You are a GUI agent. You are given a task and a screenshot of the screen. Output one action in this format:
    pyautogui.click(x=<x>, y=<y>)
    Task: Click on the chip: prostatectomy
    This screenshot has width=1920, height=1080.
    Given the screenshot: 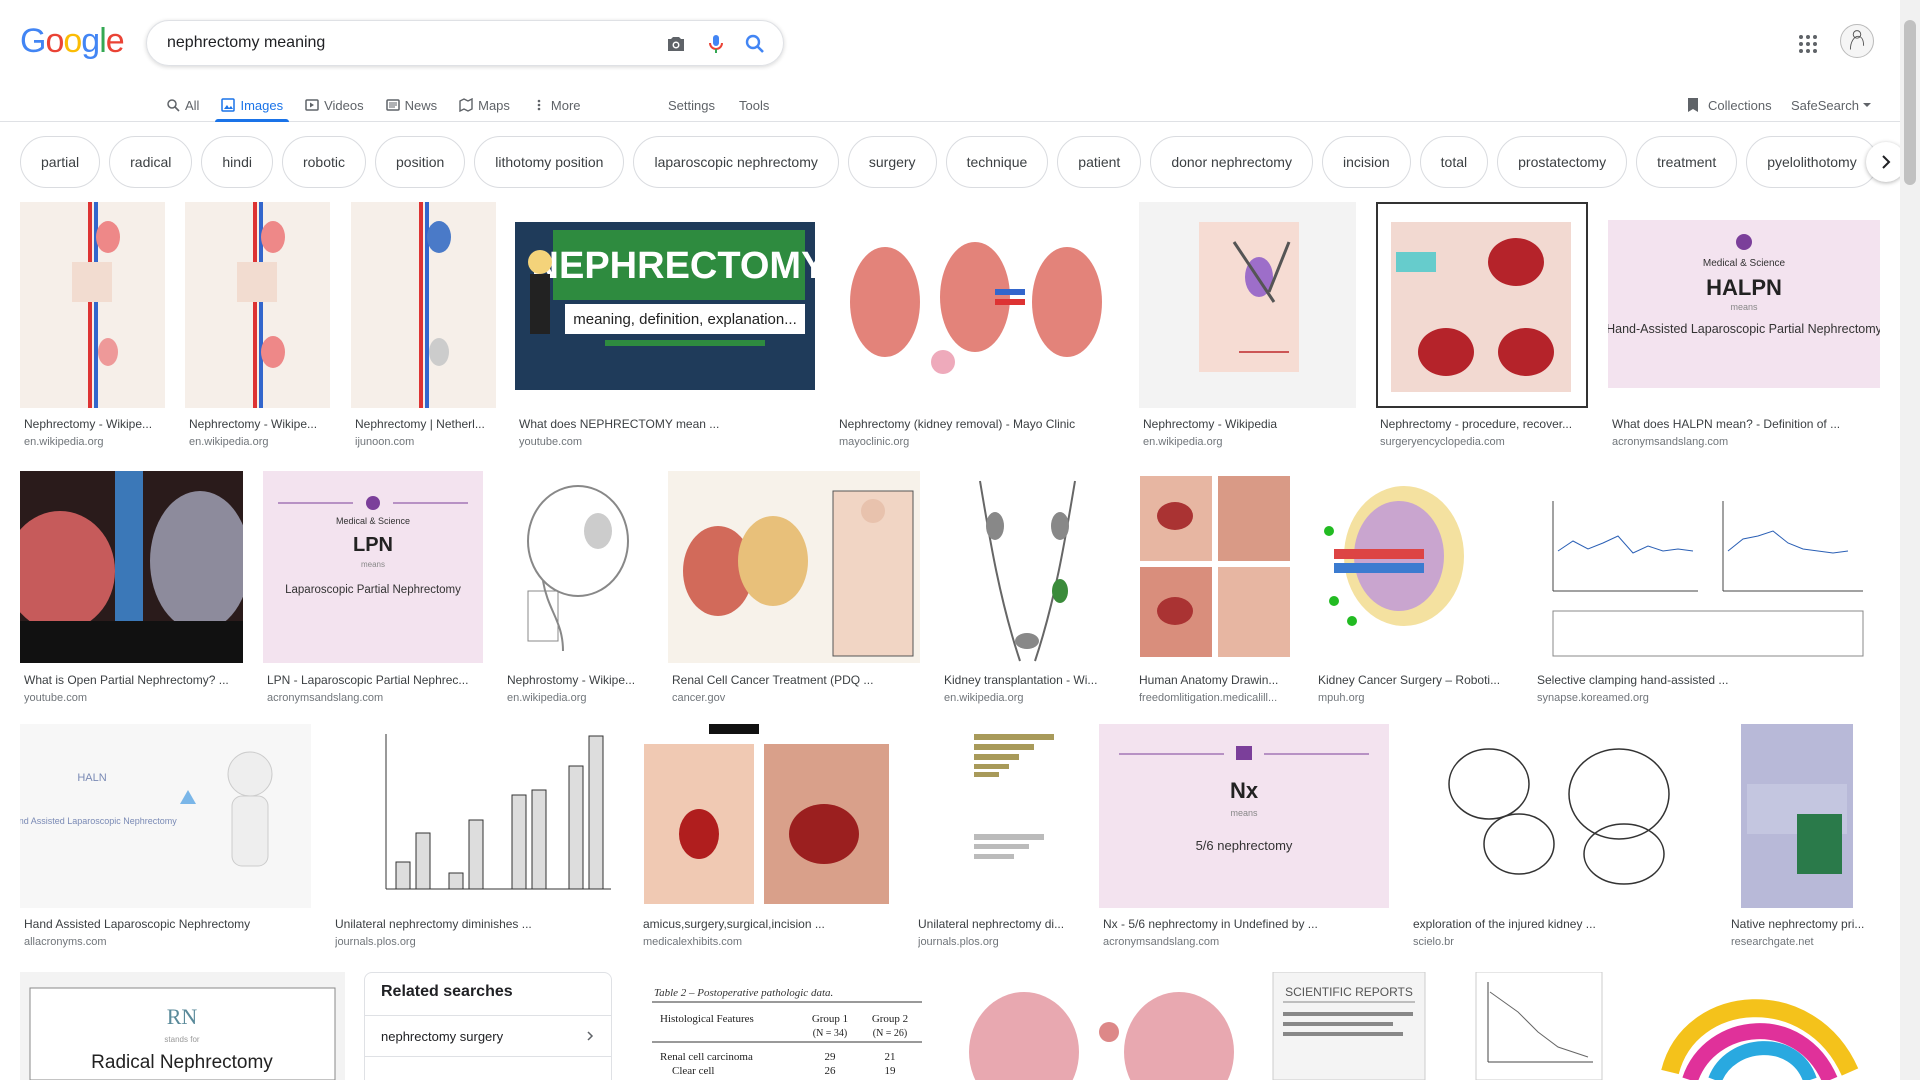 What is the action you would take?
    pyautogui.click(x=1562, y=162)
    